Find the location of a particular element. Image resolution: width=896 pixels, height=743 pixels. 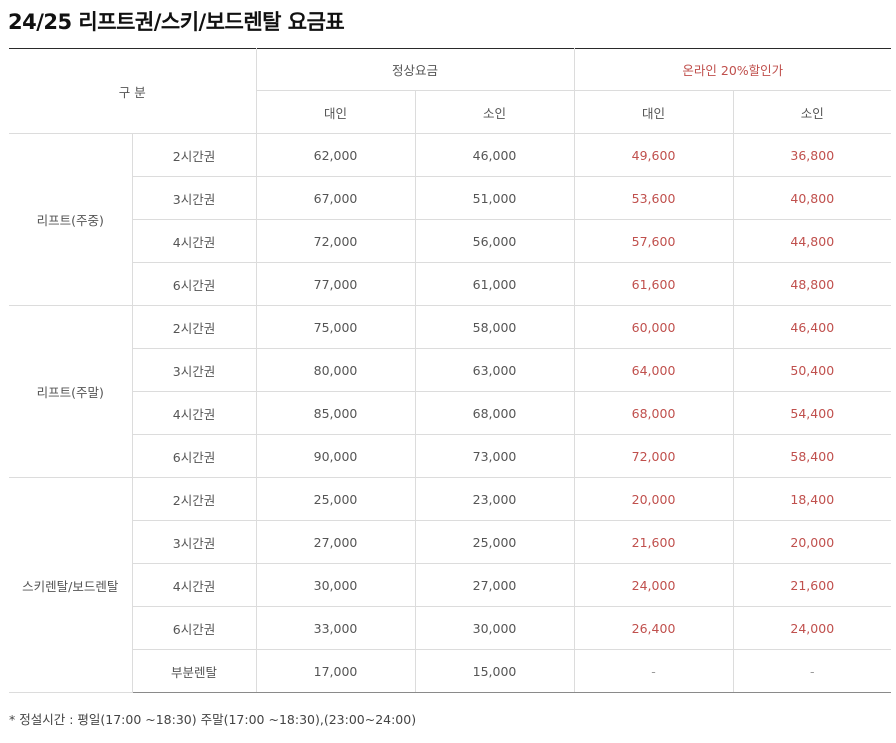

online-child-price: 20,000 is located at coordinates (812, 542).